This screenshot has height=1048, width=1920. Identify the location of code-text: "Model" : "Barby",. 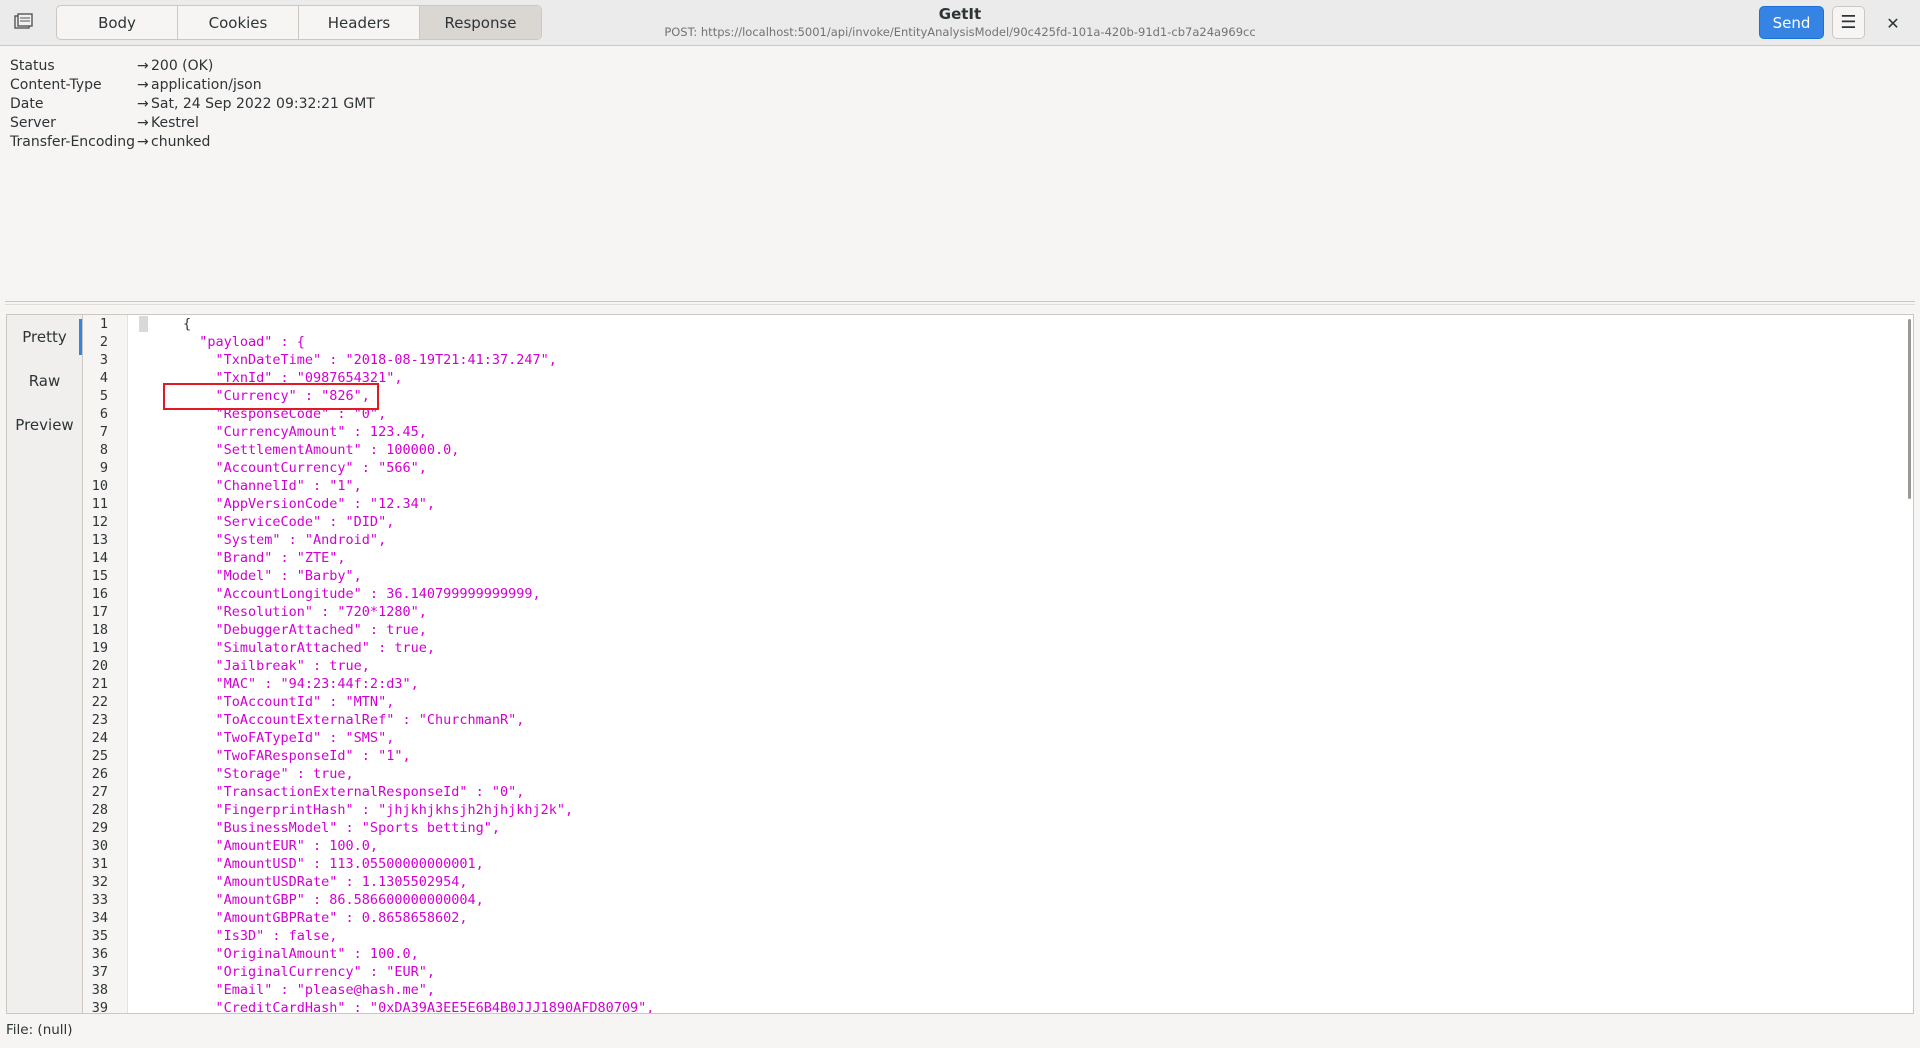
(272, 576).